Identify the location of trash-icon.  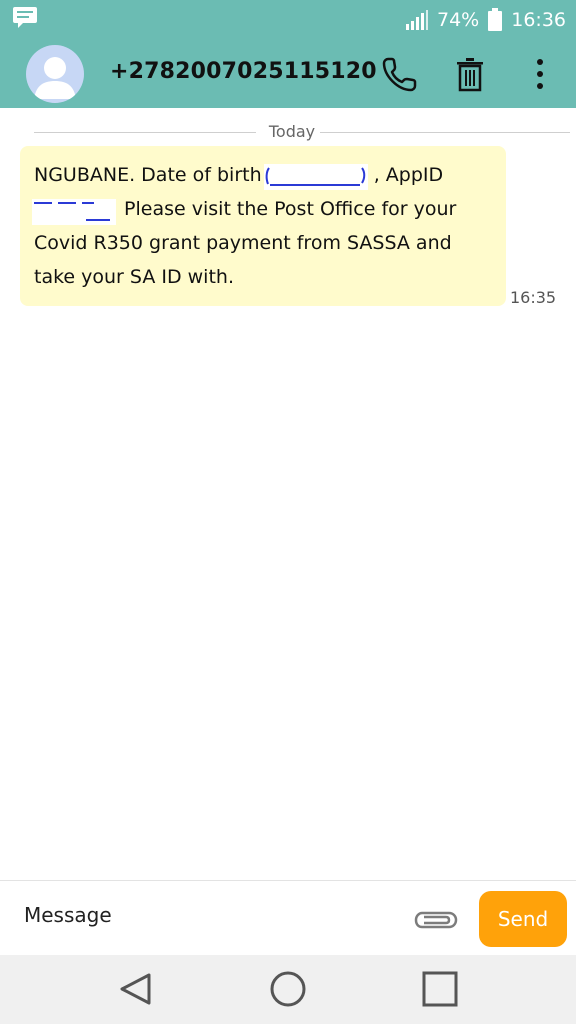
(470, 74).